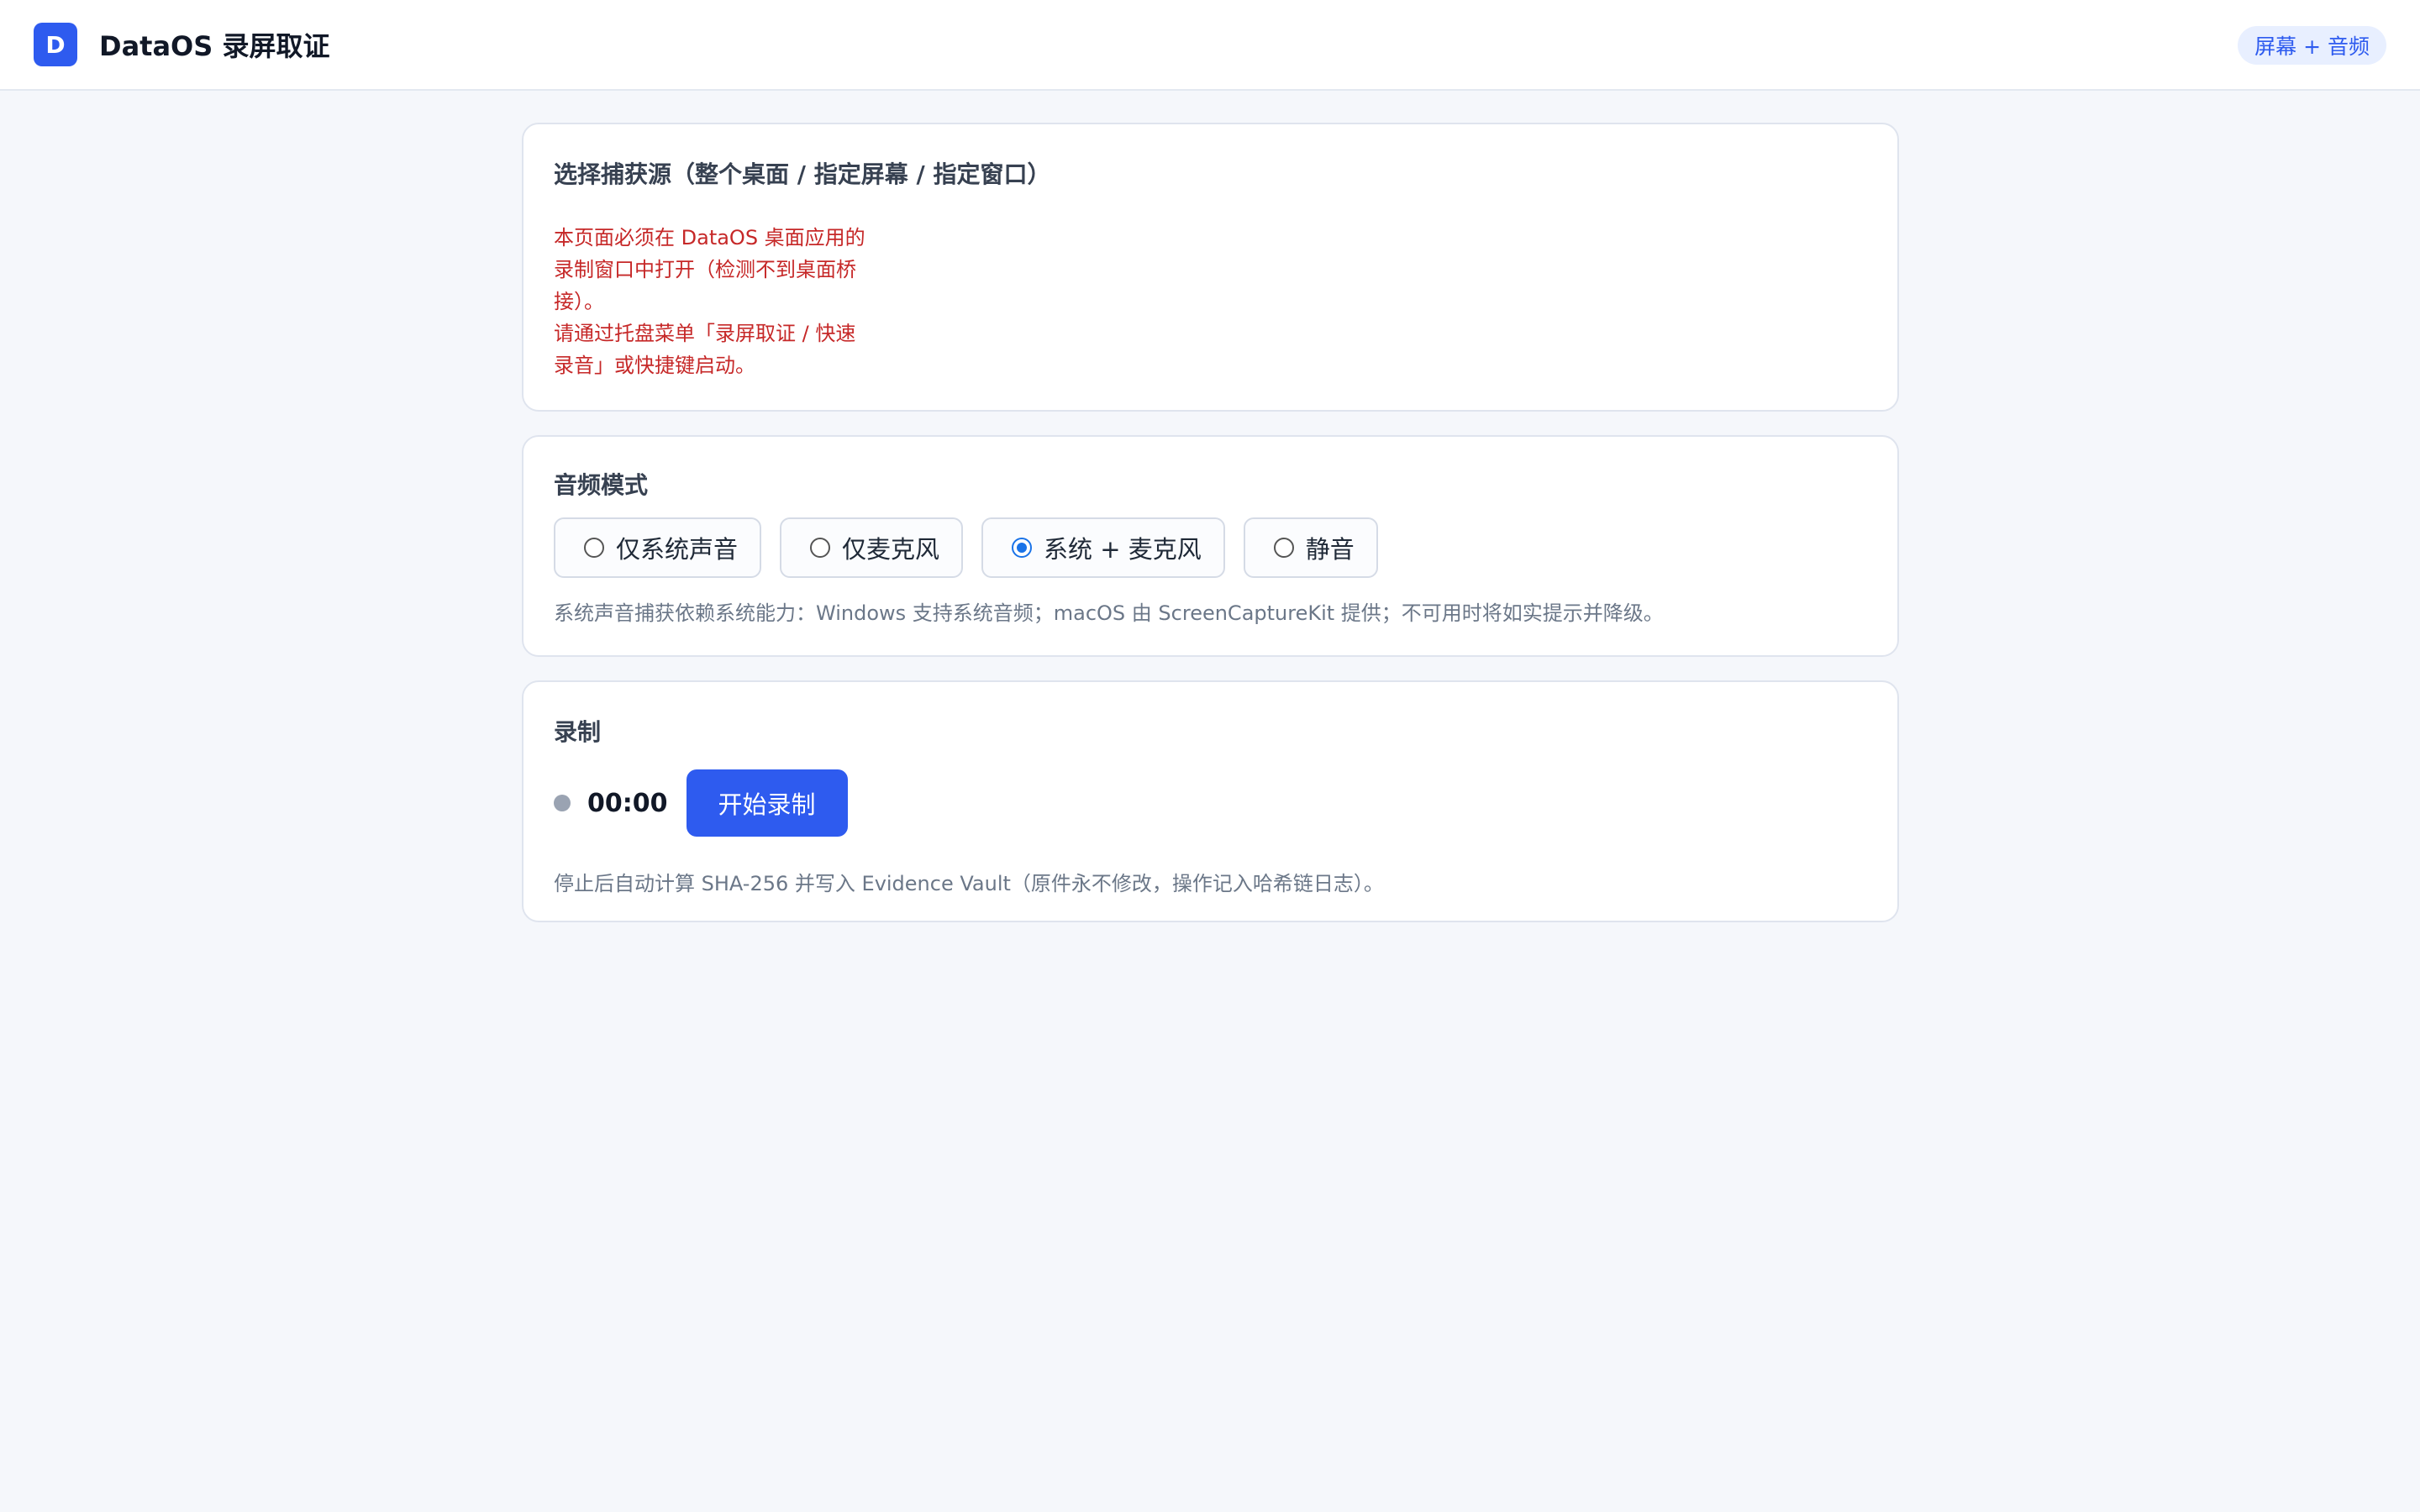 The height and width of the screenshot is (1512, 2420). I want to click on app-title: DataOS 录屏取证, so click(214, 46).